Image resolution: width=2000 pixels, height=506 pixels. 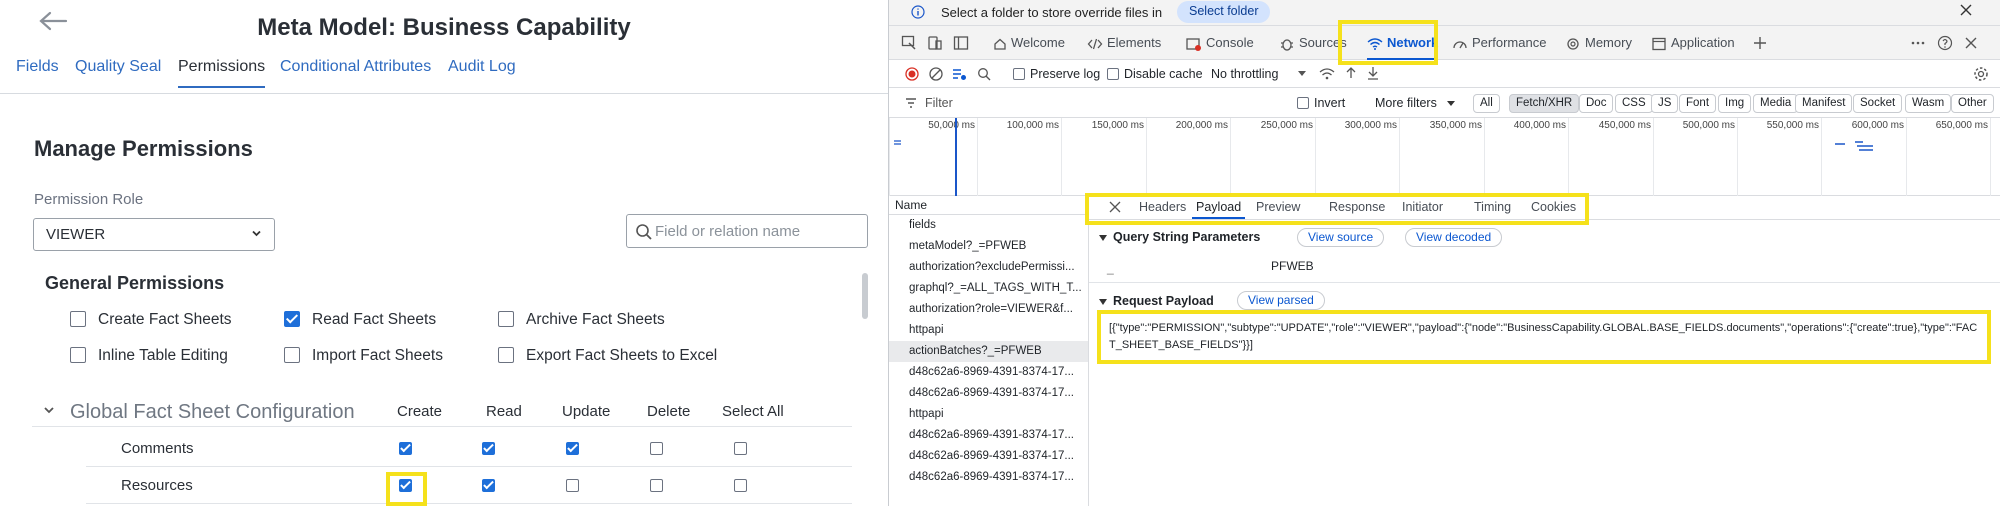 What do you see at coordinates (936, 74) in the screenshot?
I see `clear-icon` at bounding box center [936, 74].